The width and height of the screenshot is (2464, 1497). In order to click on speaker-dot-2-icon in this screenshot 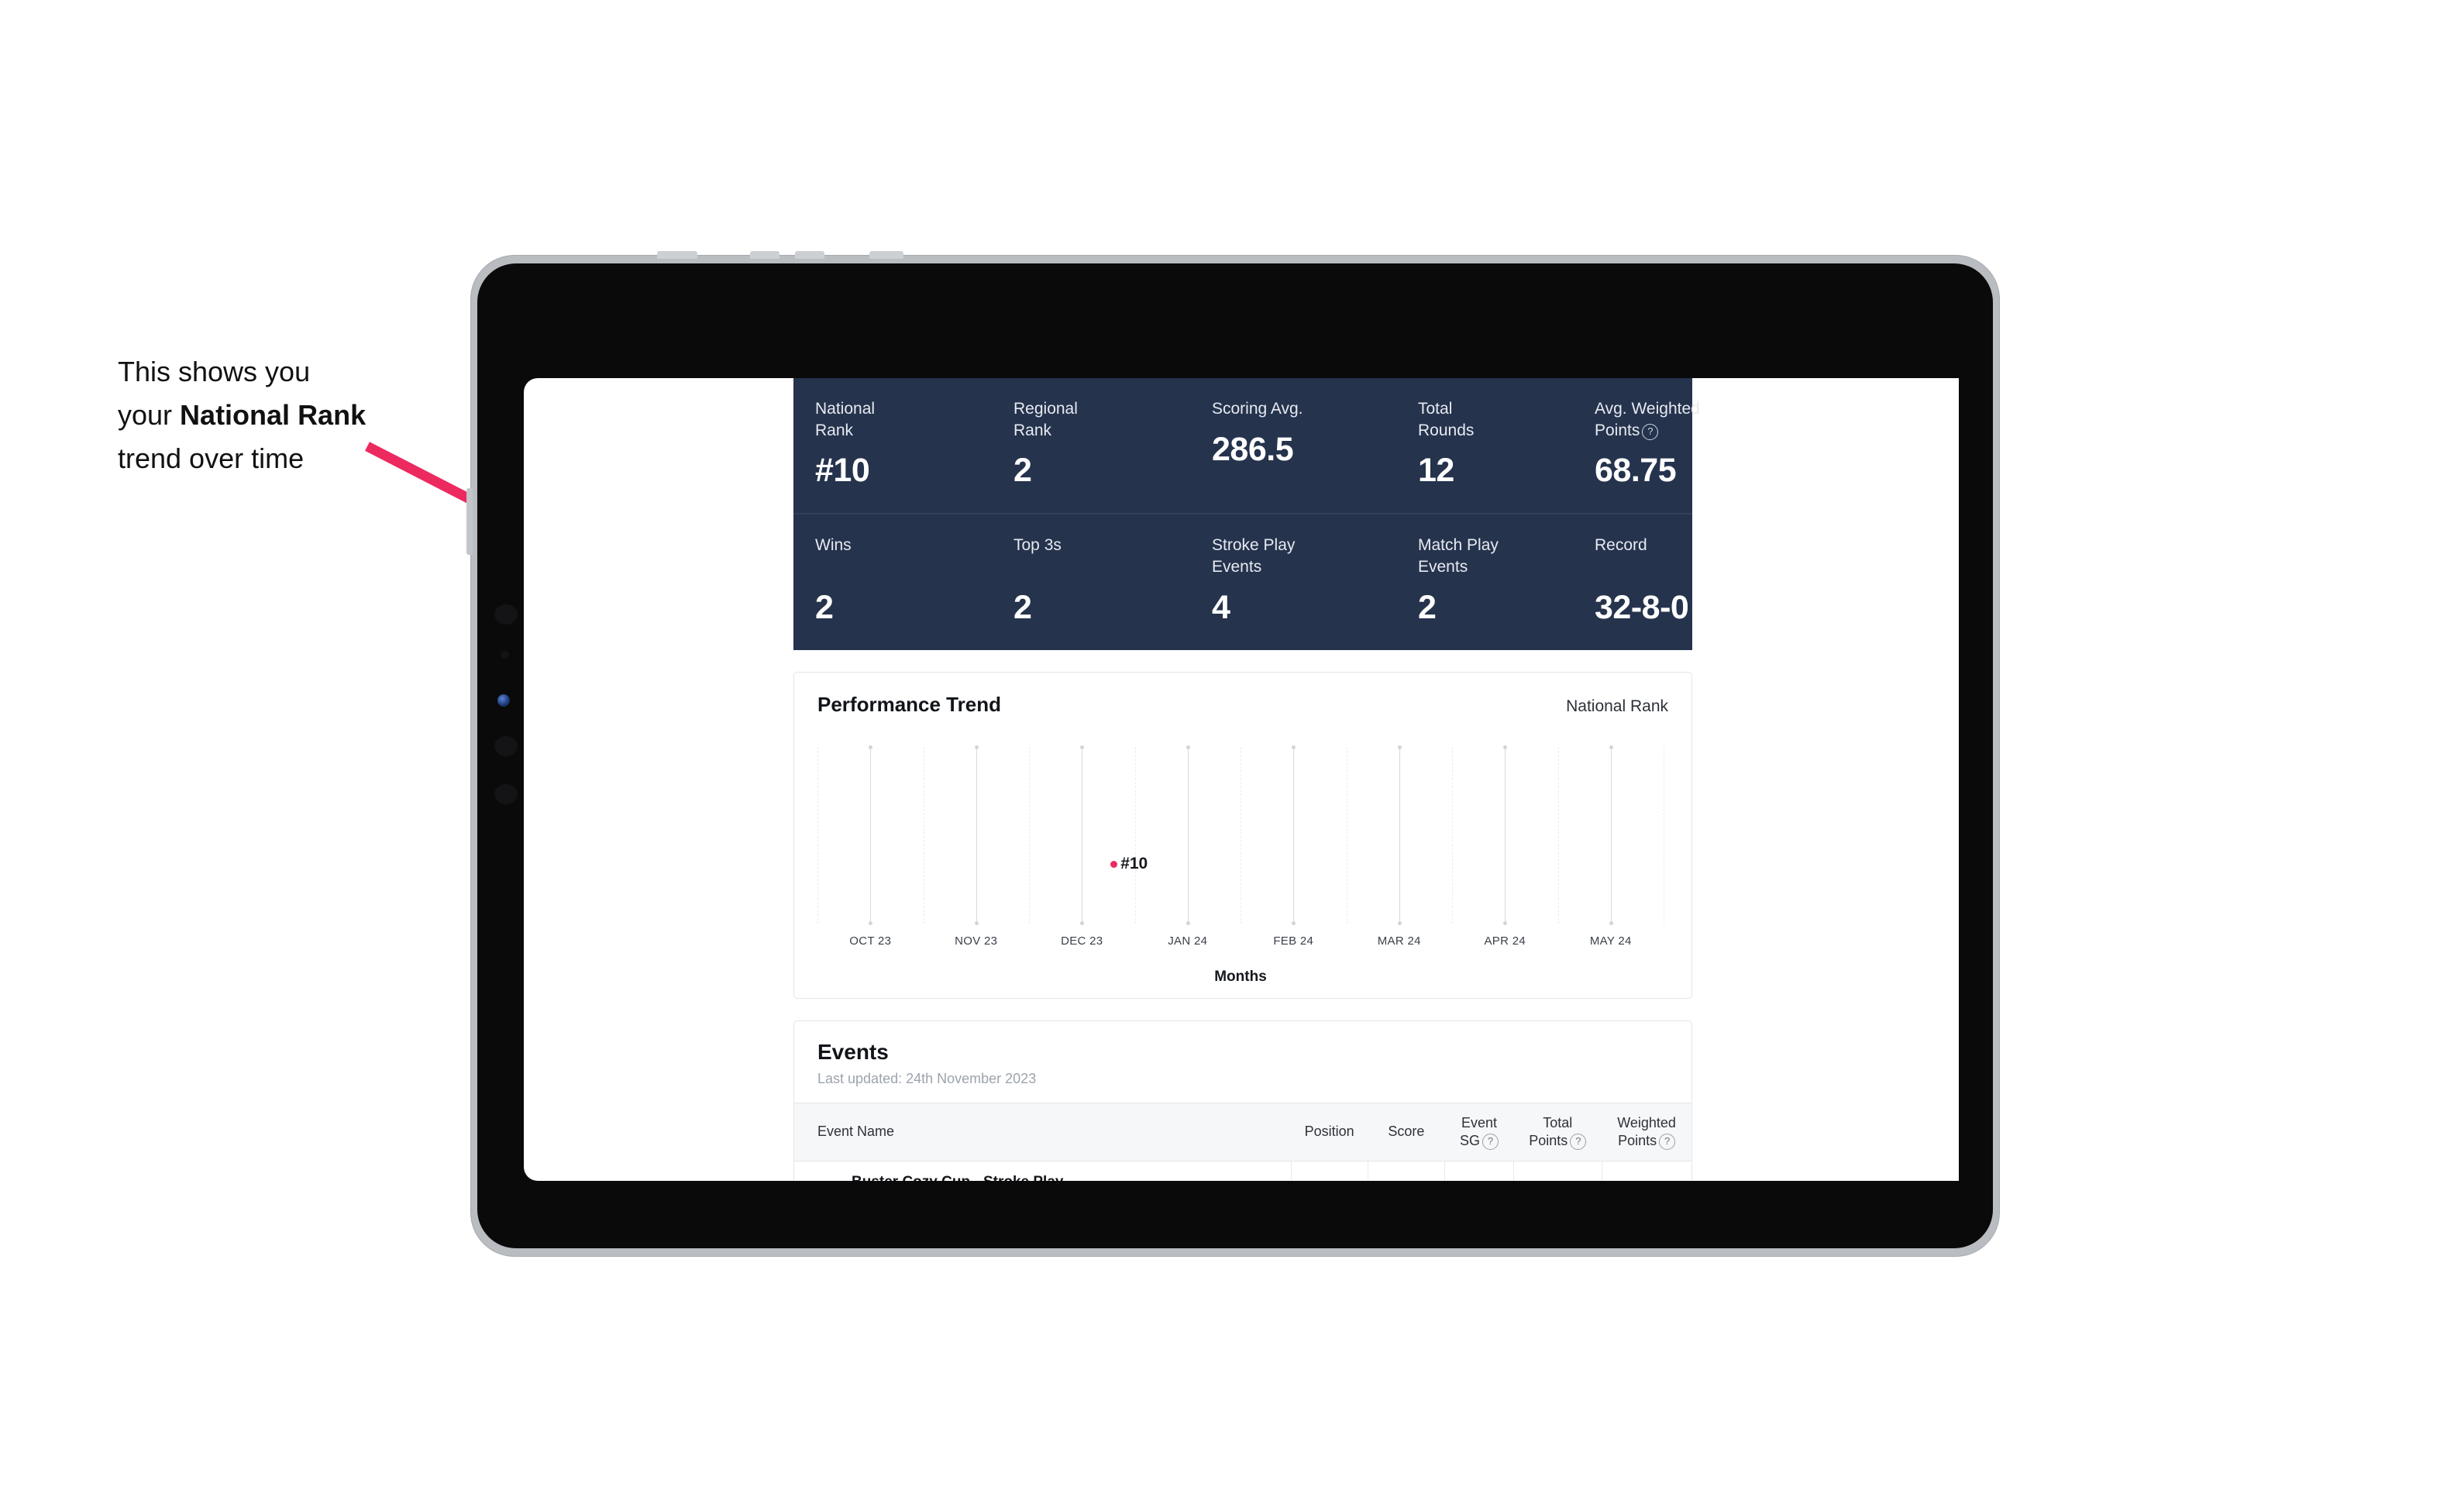, I will do `click(506, 794)`.